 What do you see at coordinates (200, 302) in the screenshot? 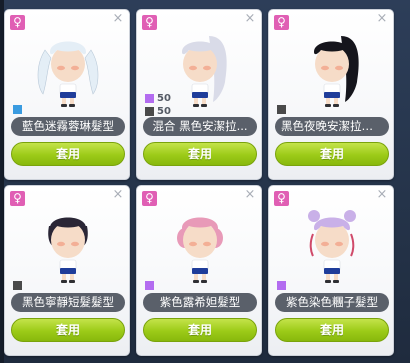
I see `hair-name-label: 紫色露希妲髮型` at bounding box center [200, 302].